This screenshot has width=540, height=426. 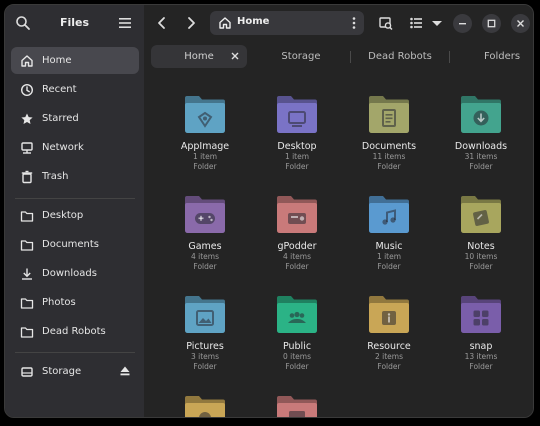 I want to click on sidebar-item-downloads: Downloads, so click(x=75, y=273).